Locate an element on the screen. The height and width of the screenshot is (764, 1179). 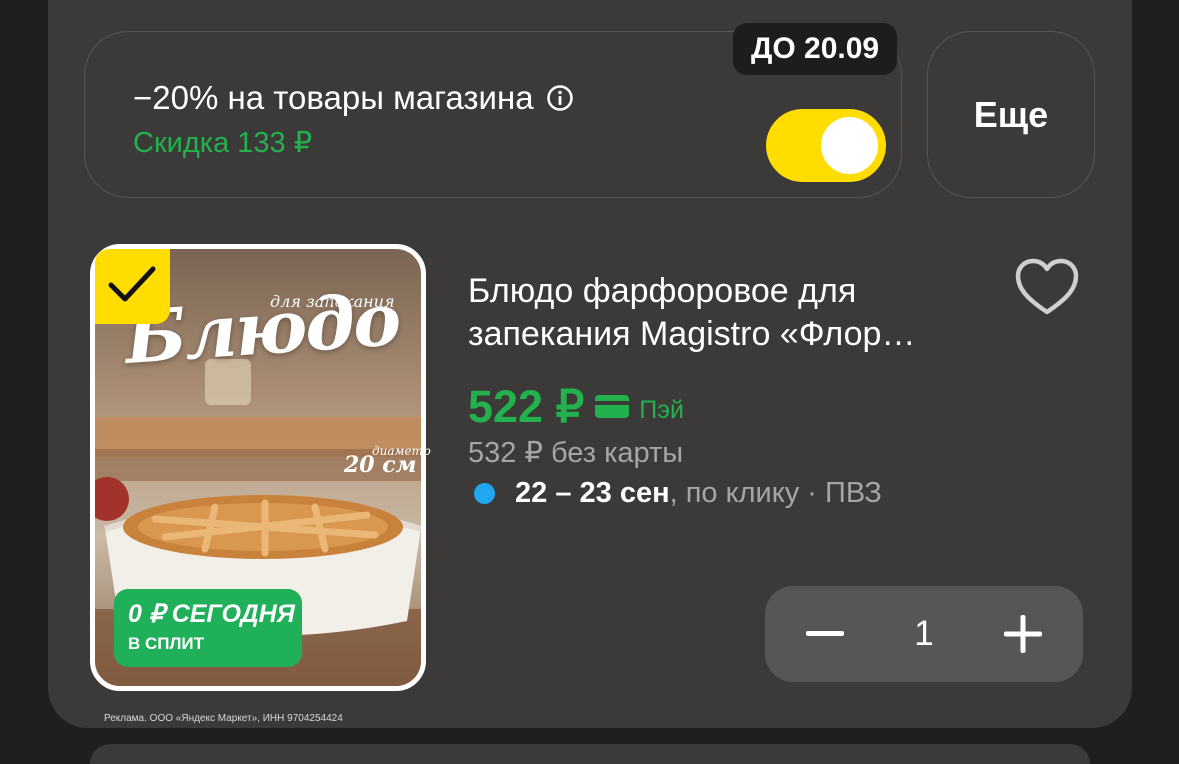
price-row: 522 ₽ Пэй is located at coordinates (576, 406).